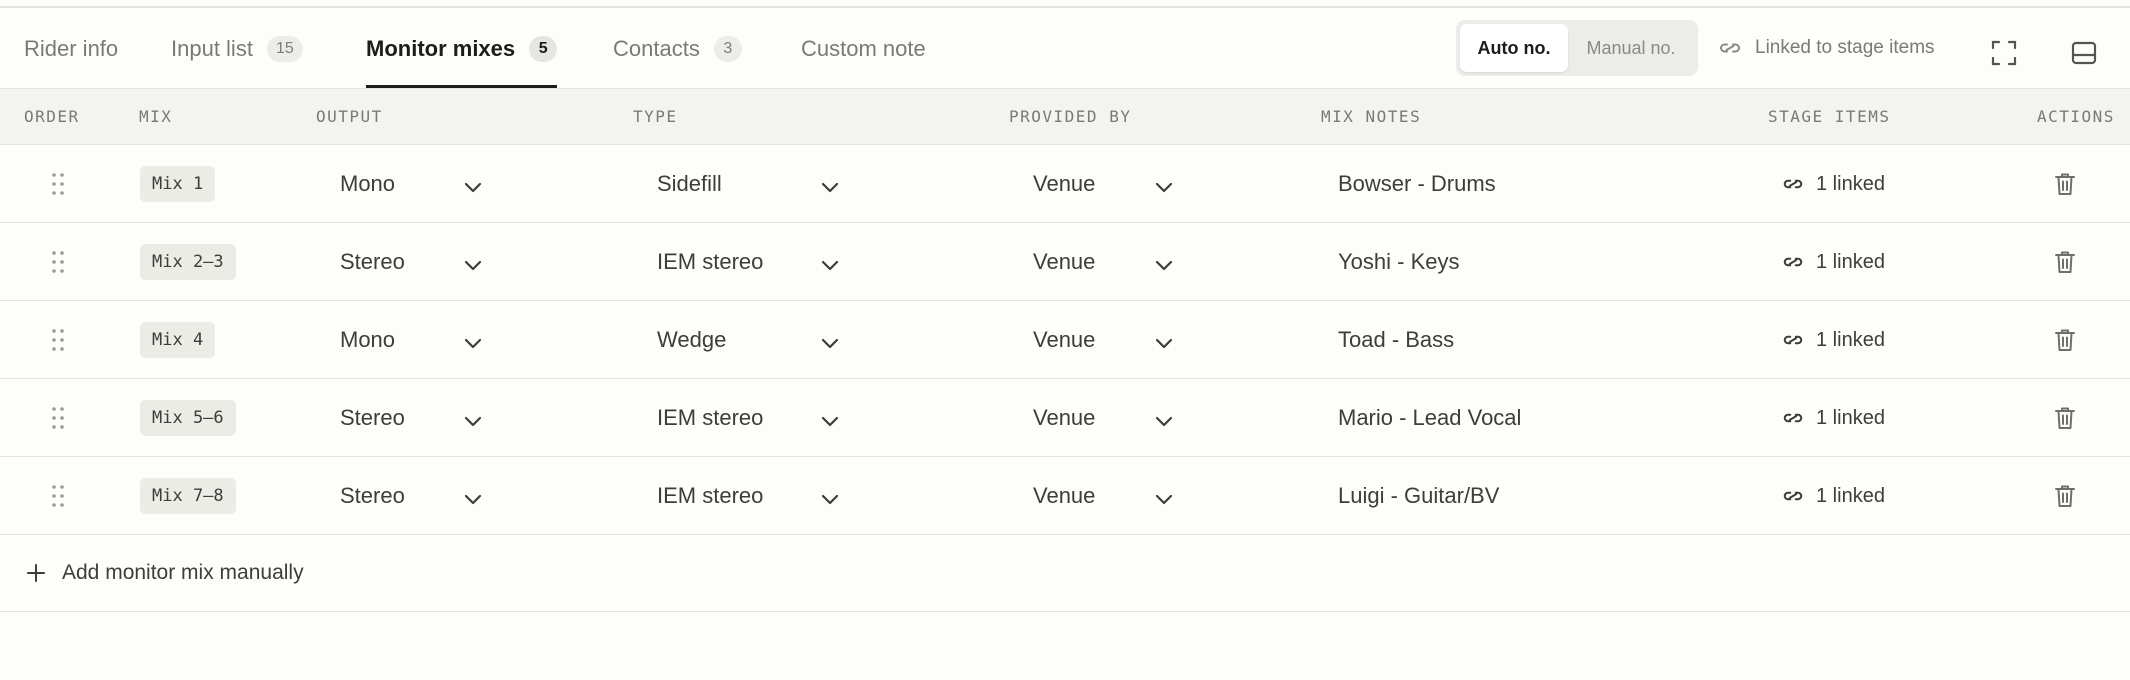 This screenshot has width=2130, height=680. Describe the element at coordinates (368, 183) in the screenshot. I see `output-value: Mono` at that location.